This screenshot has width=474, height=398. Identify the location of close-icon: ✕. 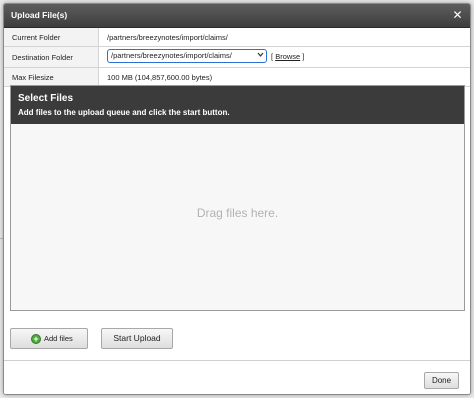
(457, 15).